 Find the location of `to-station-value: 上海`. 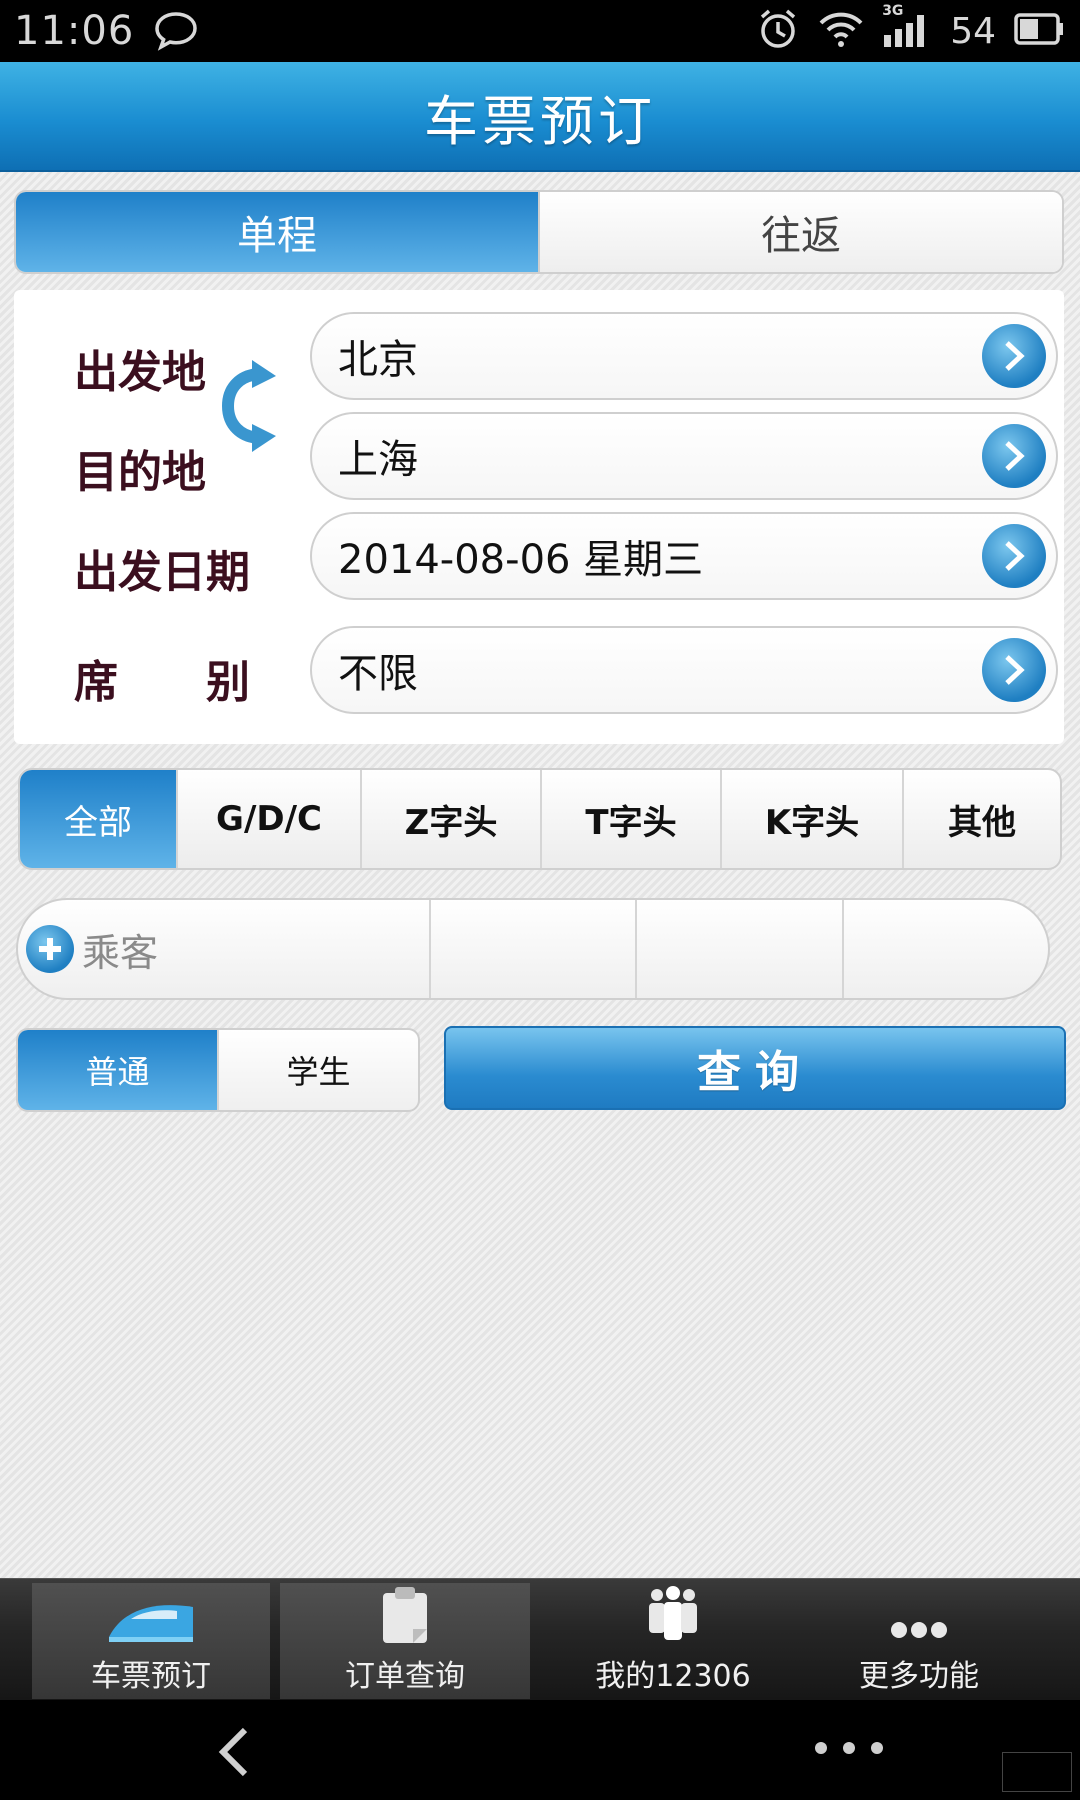

to-station-value: 上海 is located at coordinates (378, 460).